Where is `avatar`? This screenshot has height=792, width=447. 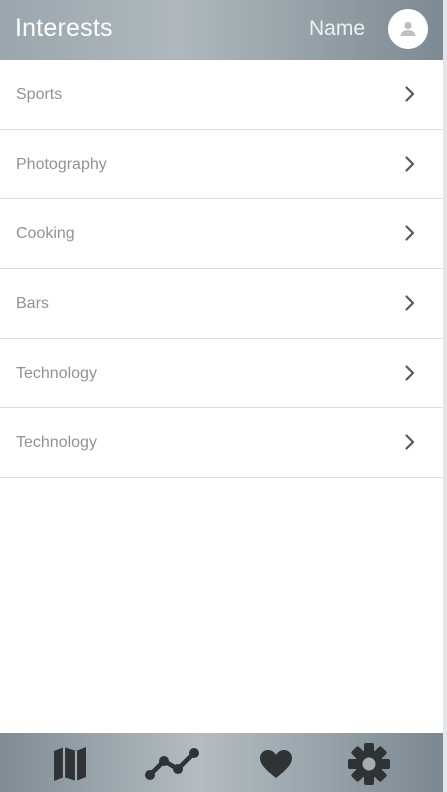 avatar is located at coordinates (408, 29).